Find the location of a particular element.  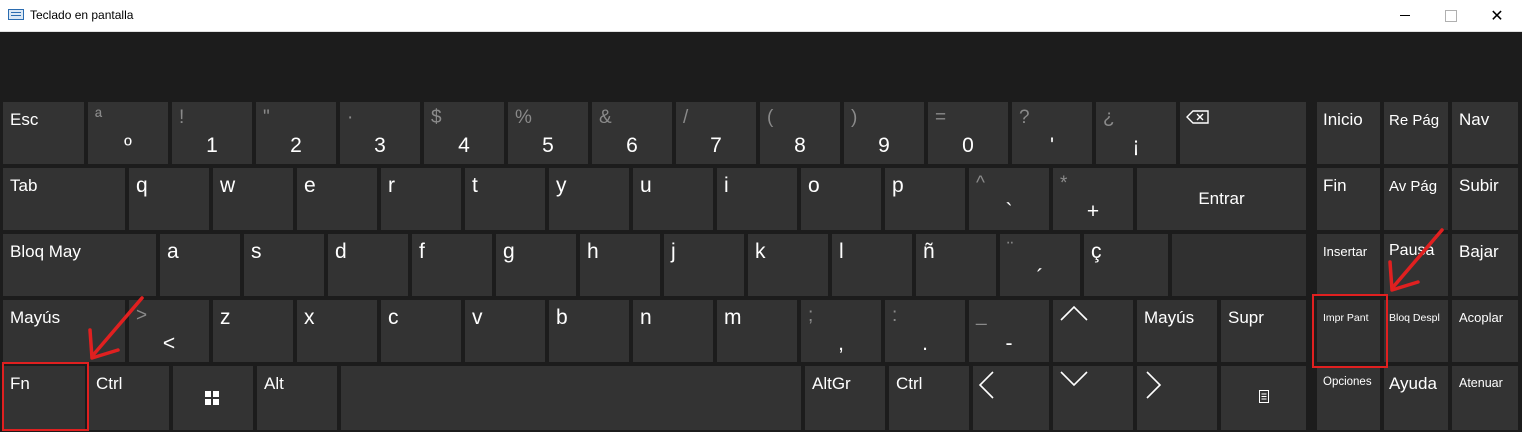

key-main-label: ´ is located at coordinates (1040, 277).